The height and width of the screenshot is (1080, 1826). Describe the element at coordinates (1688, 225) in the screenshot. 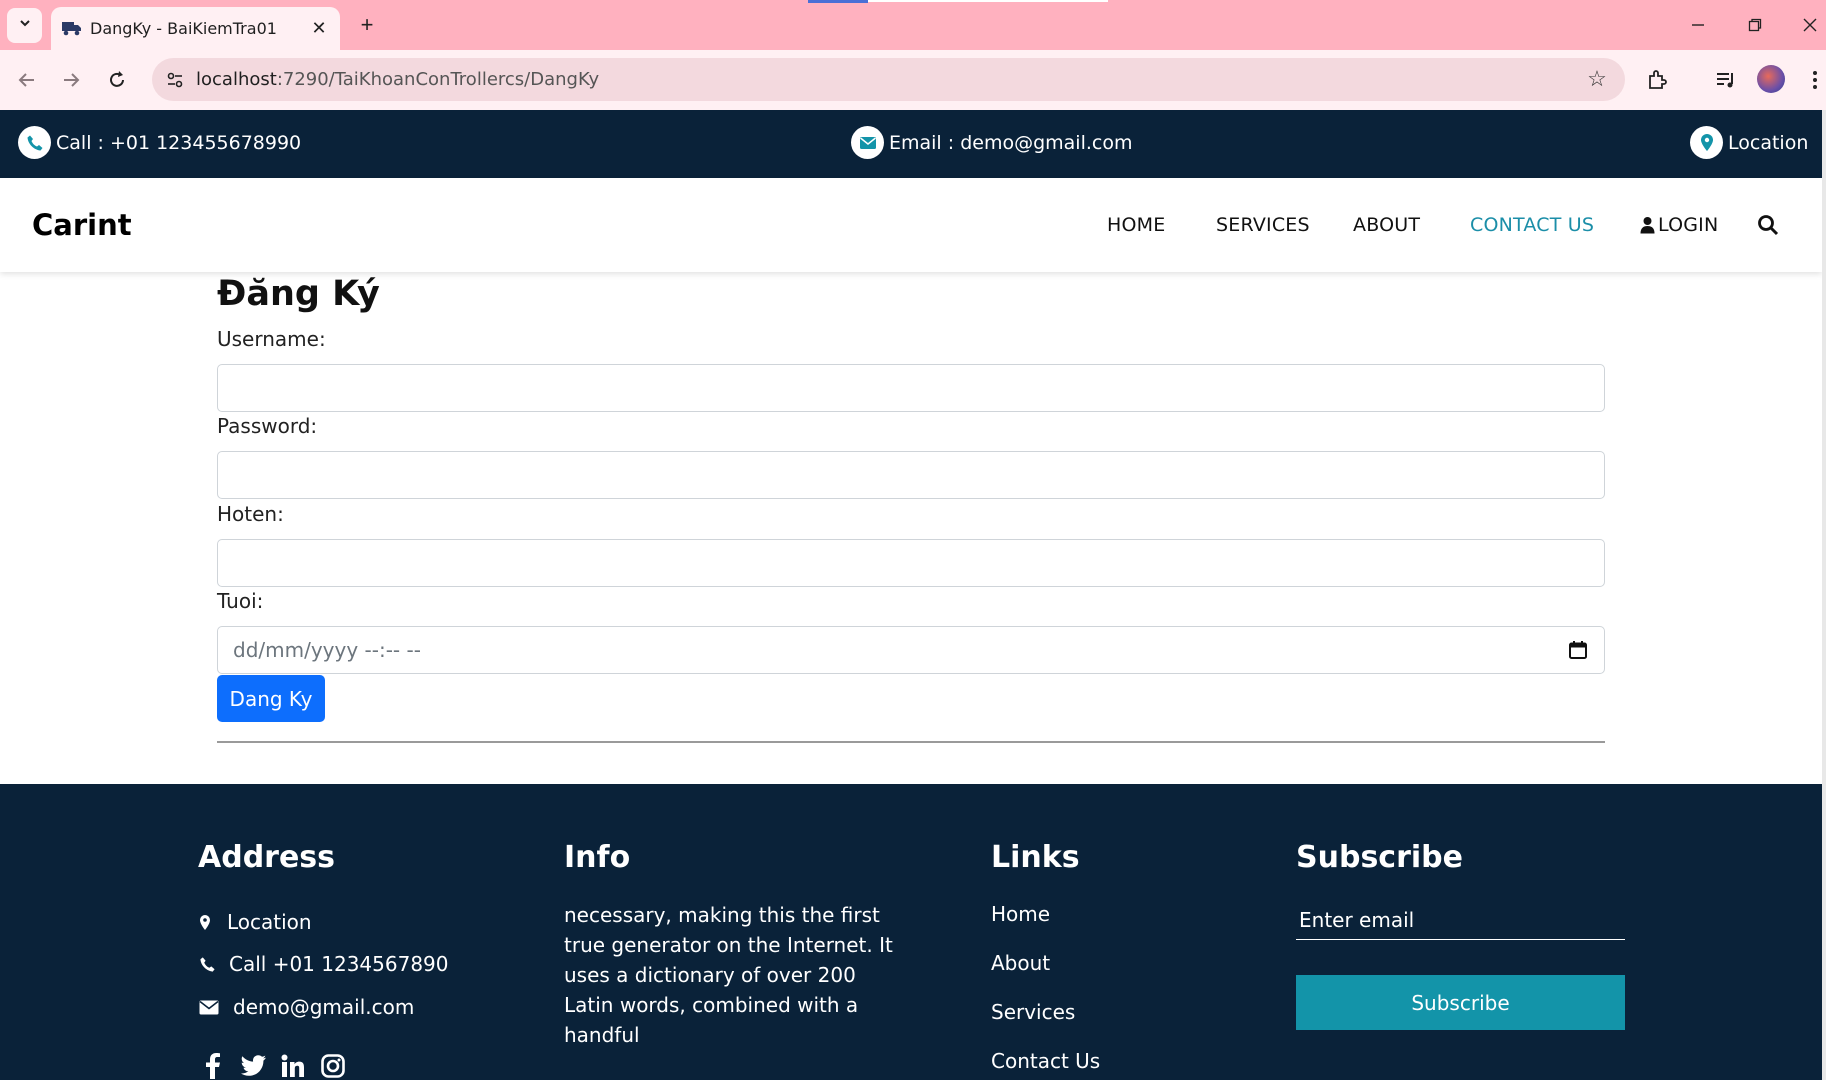

I see `nav-login-label: LOGIN` at that location.